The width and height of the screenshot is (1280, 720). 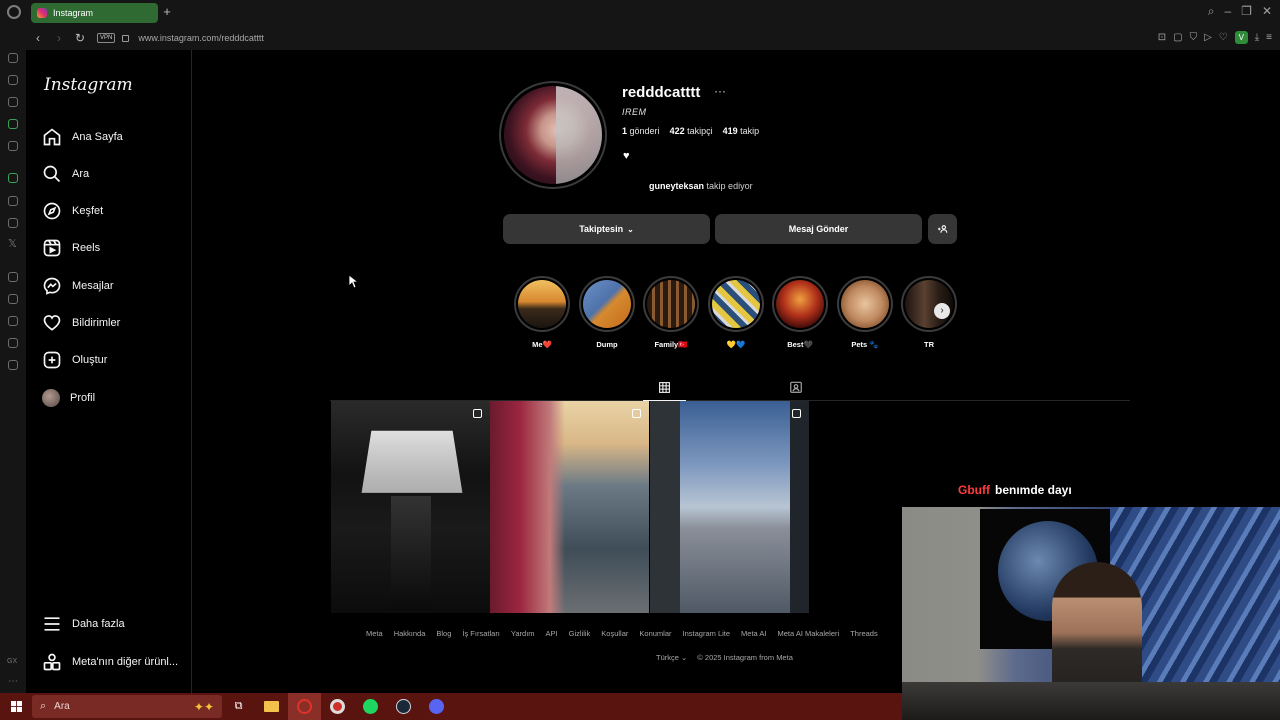 I want to click on footer-link: Konumlar, so click(x=655, y=633).